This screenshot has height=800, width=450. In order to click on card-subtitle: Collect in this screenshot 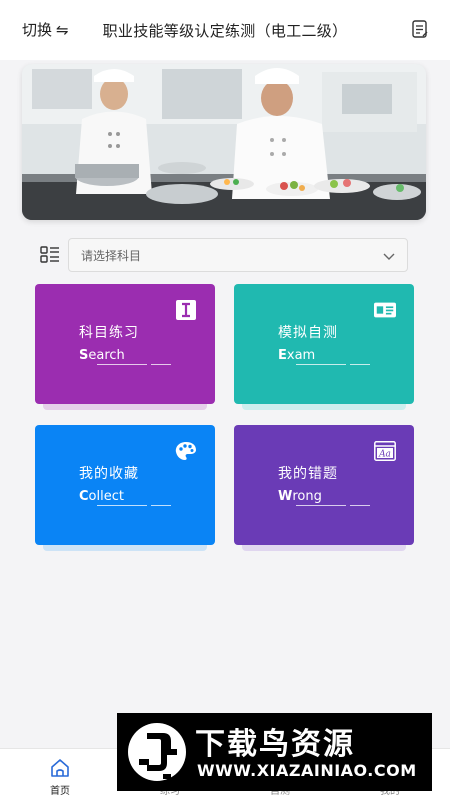, I will do `click(101, 496)`.